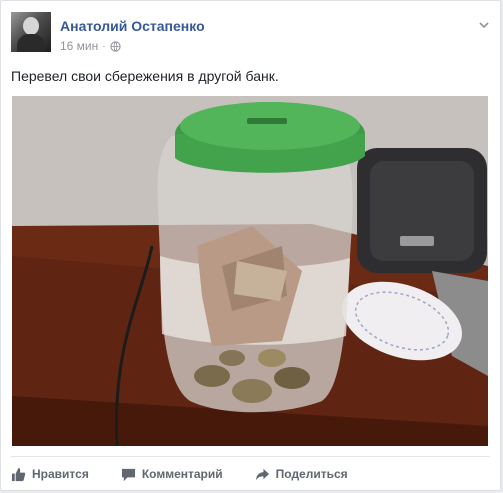 The height and width of the screenshot is (493, 503). I want to click on avatar-body, so click(31, 43).